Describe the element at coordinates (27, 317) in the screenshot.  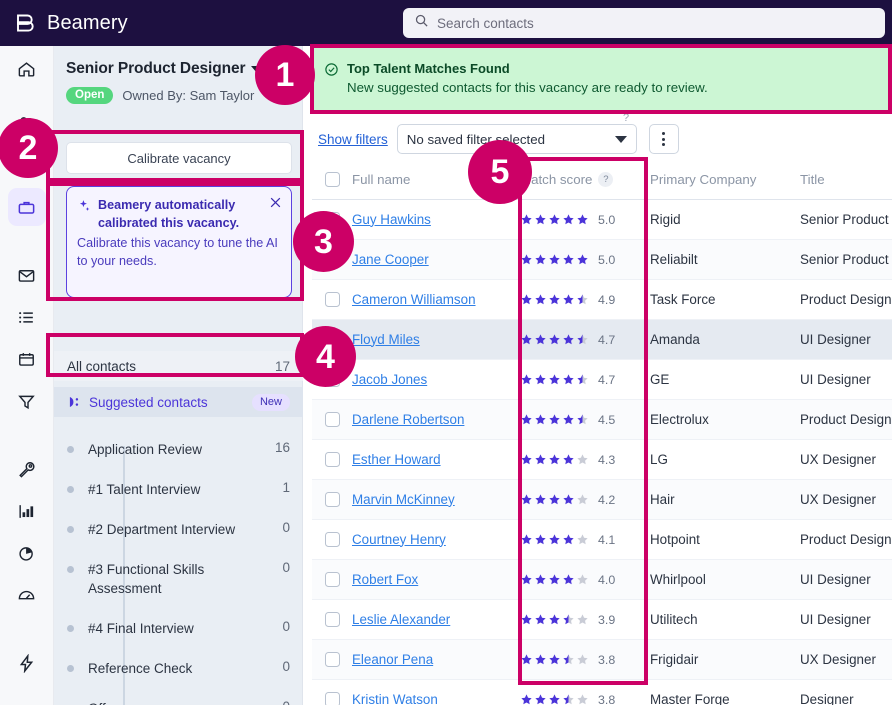
I see `list-icon` at that location.